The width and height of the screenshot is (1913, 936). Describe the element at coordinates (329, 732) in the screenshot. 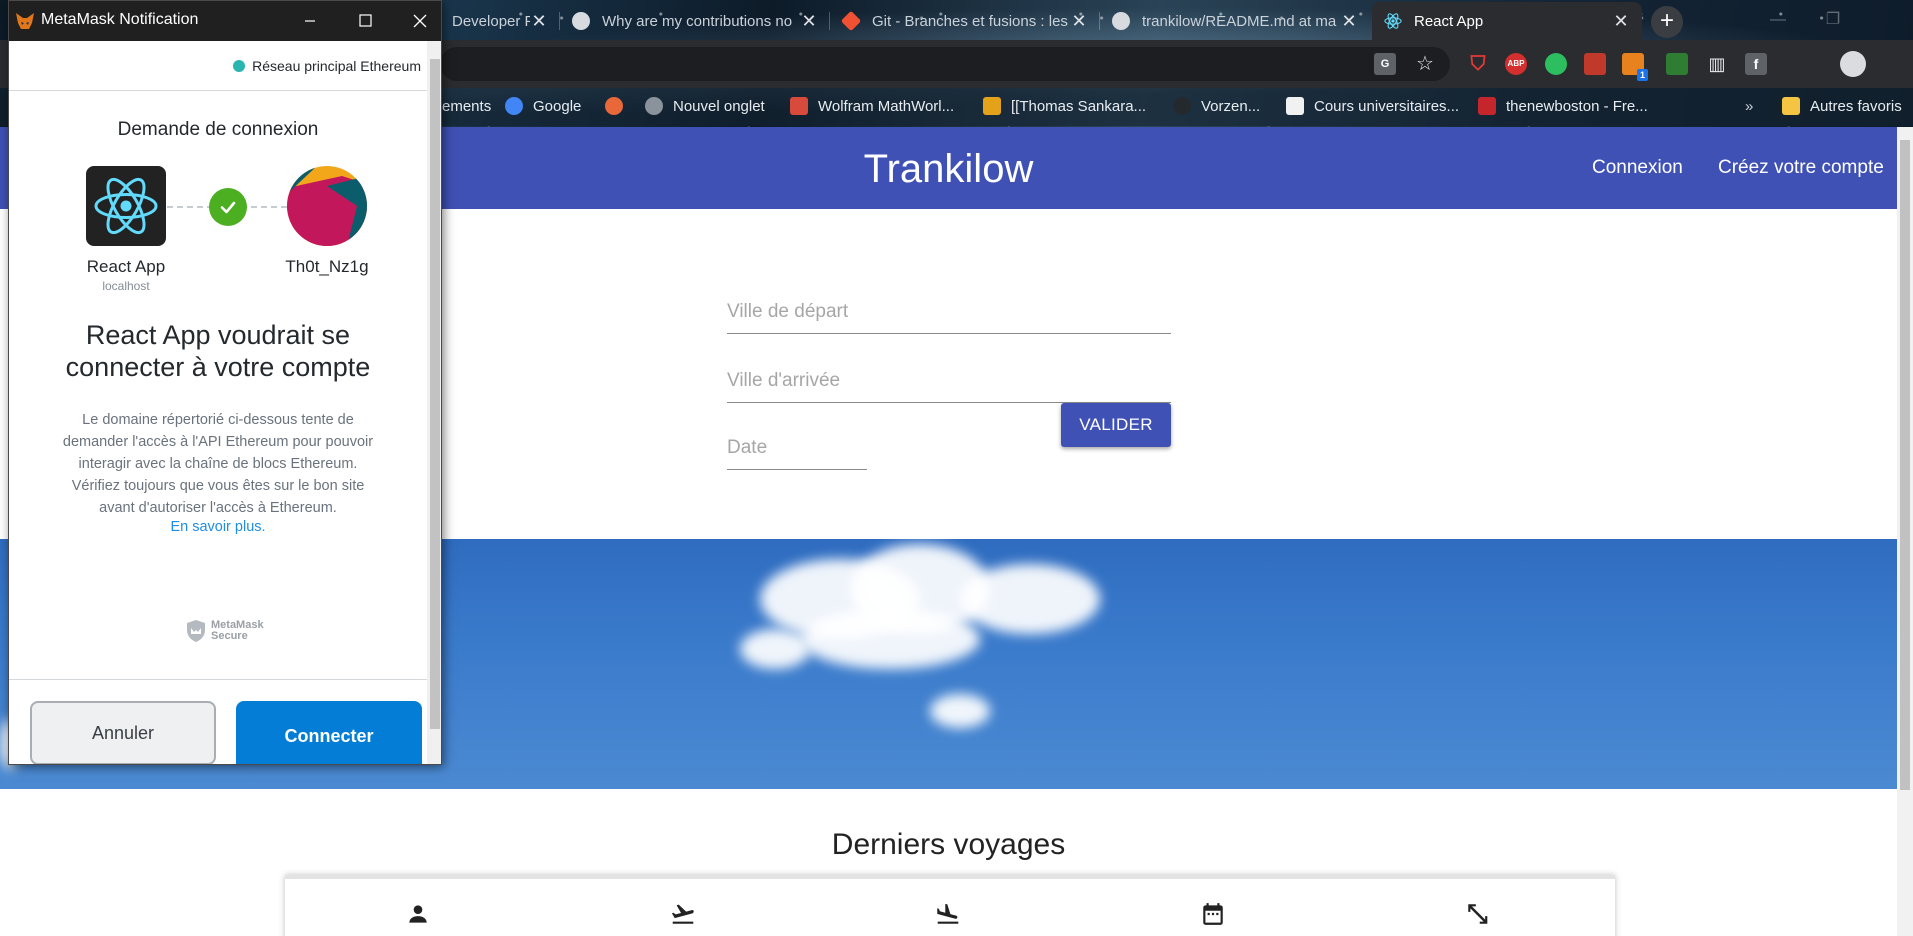

I see `connect-button: Connecter` at that location.